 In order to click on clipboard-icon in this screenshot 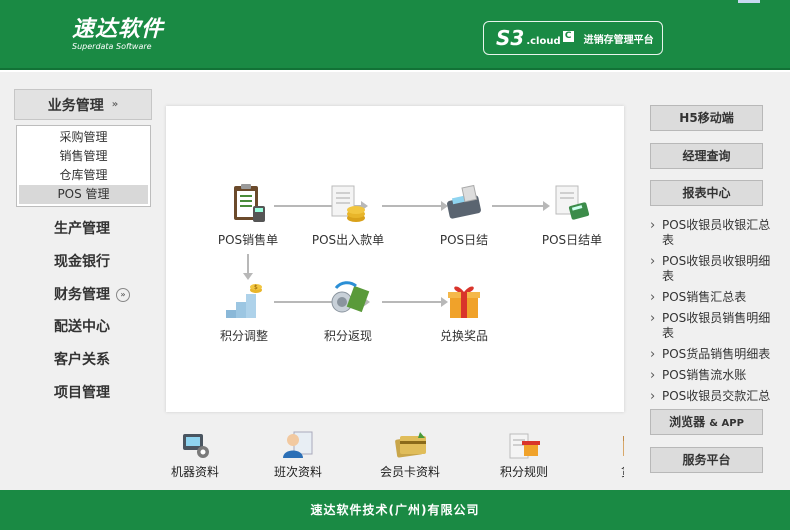, I will do `click(248, 204)`.